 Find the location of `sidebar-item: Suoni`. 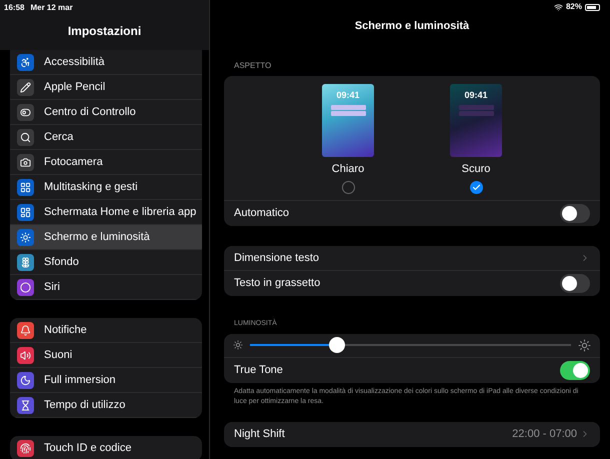

sidebar-item: Suoni is located at coordinates (106, 355).